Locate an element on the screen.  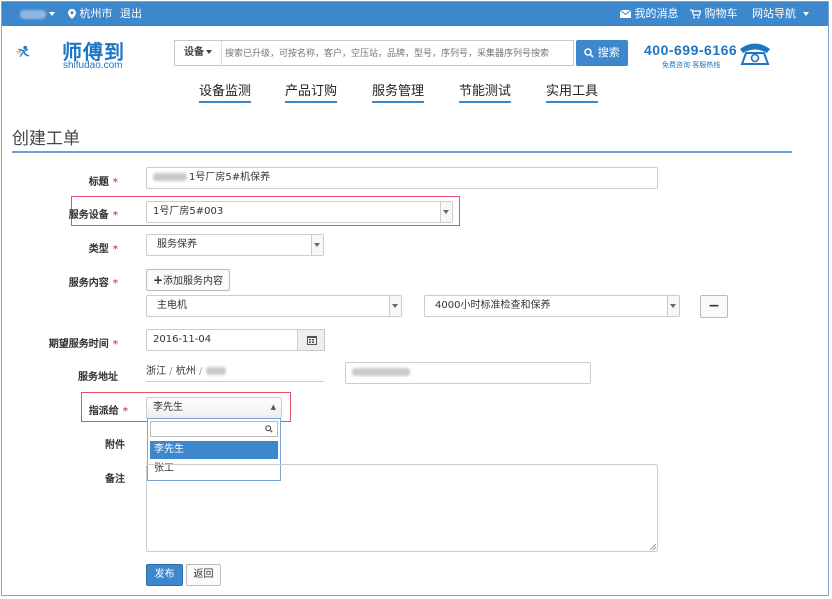
address-city: 杭州 is located at coordinates (185, 371).